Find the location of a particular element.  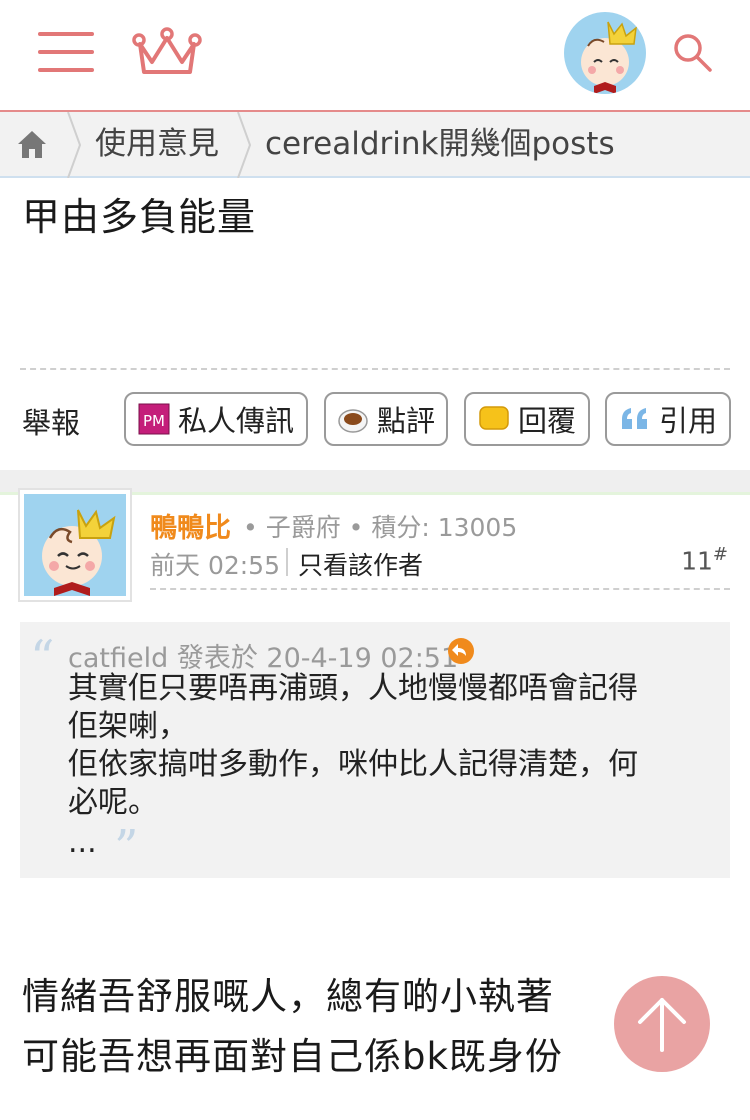

floor-number: 11# is located at coordinates (704, 559).